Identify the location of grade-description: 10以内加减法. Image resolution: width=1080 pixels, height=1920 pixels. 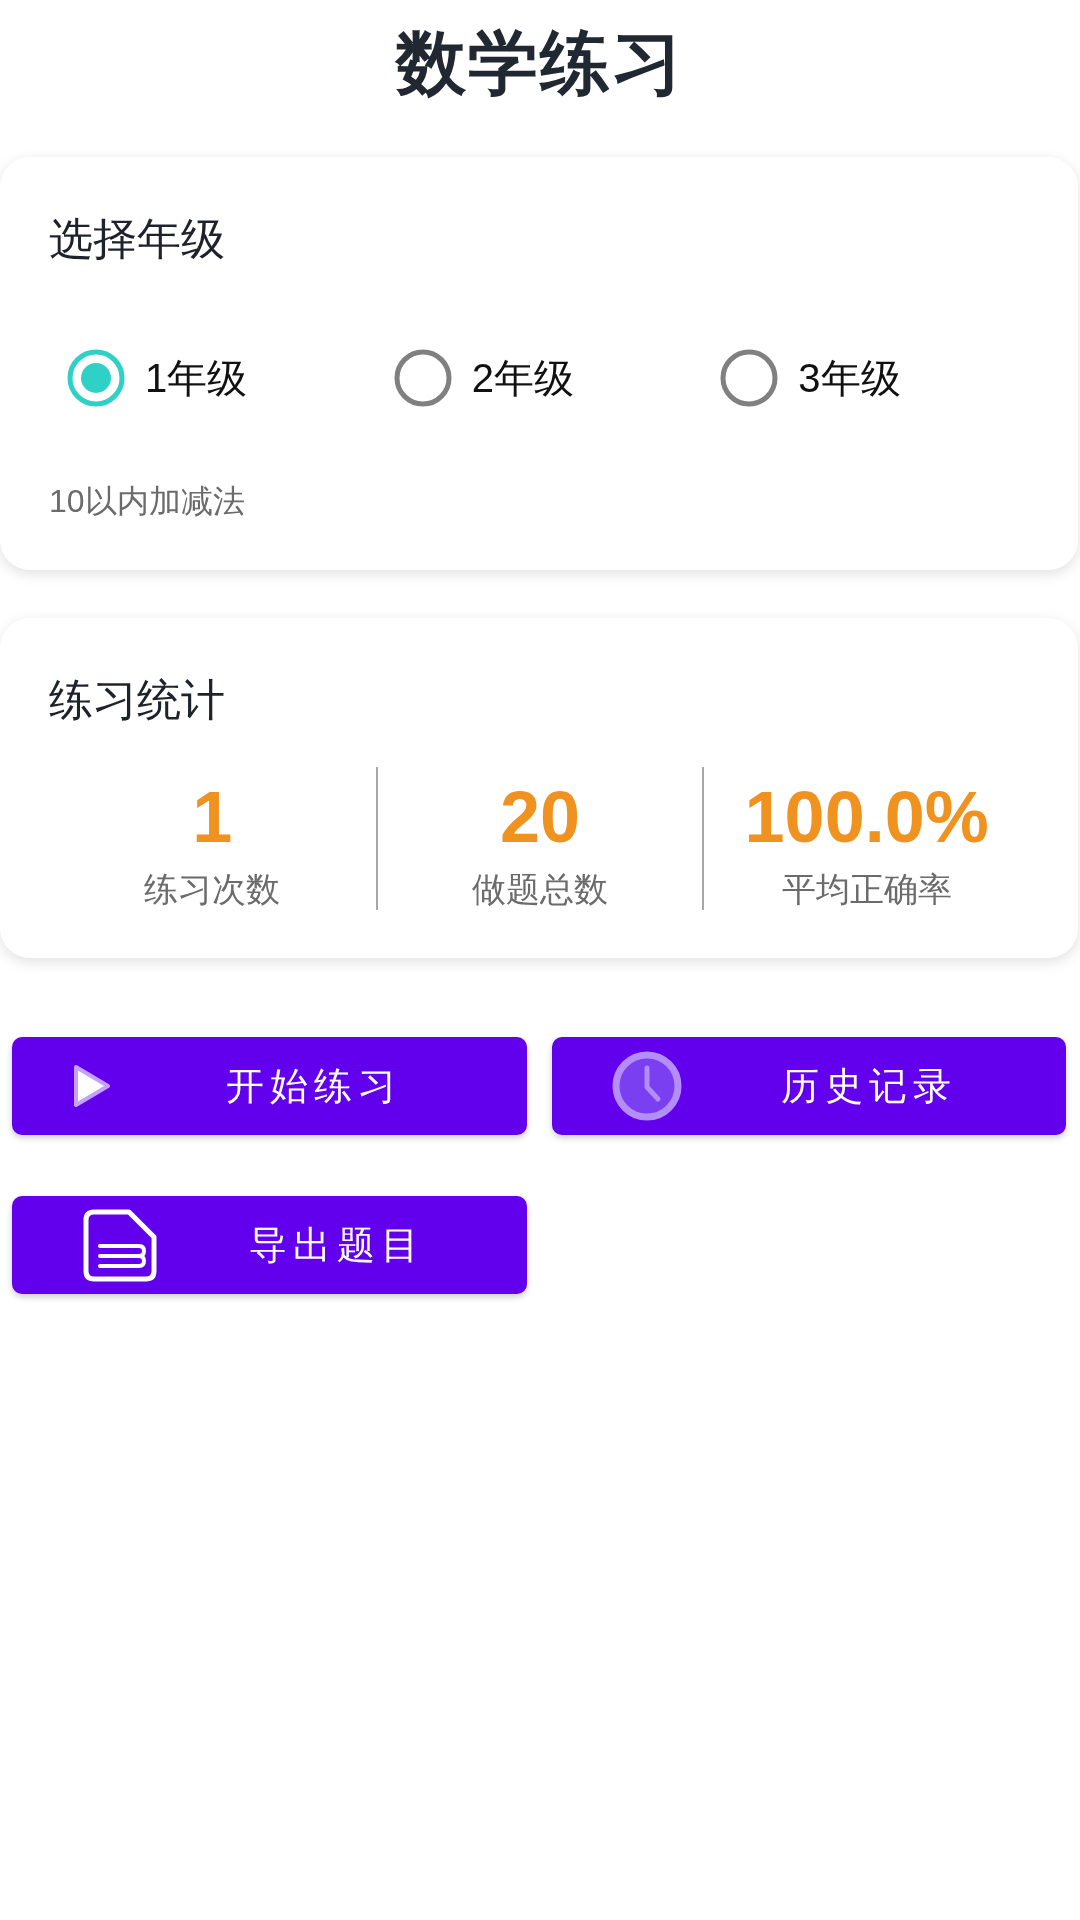
(147, 501).